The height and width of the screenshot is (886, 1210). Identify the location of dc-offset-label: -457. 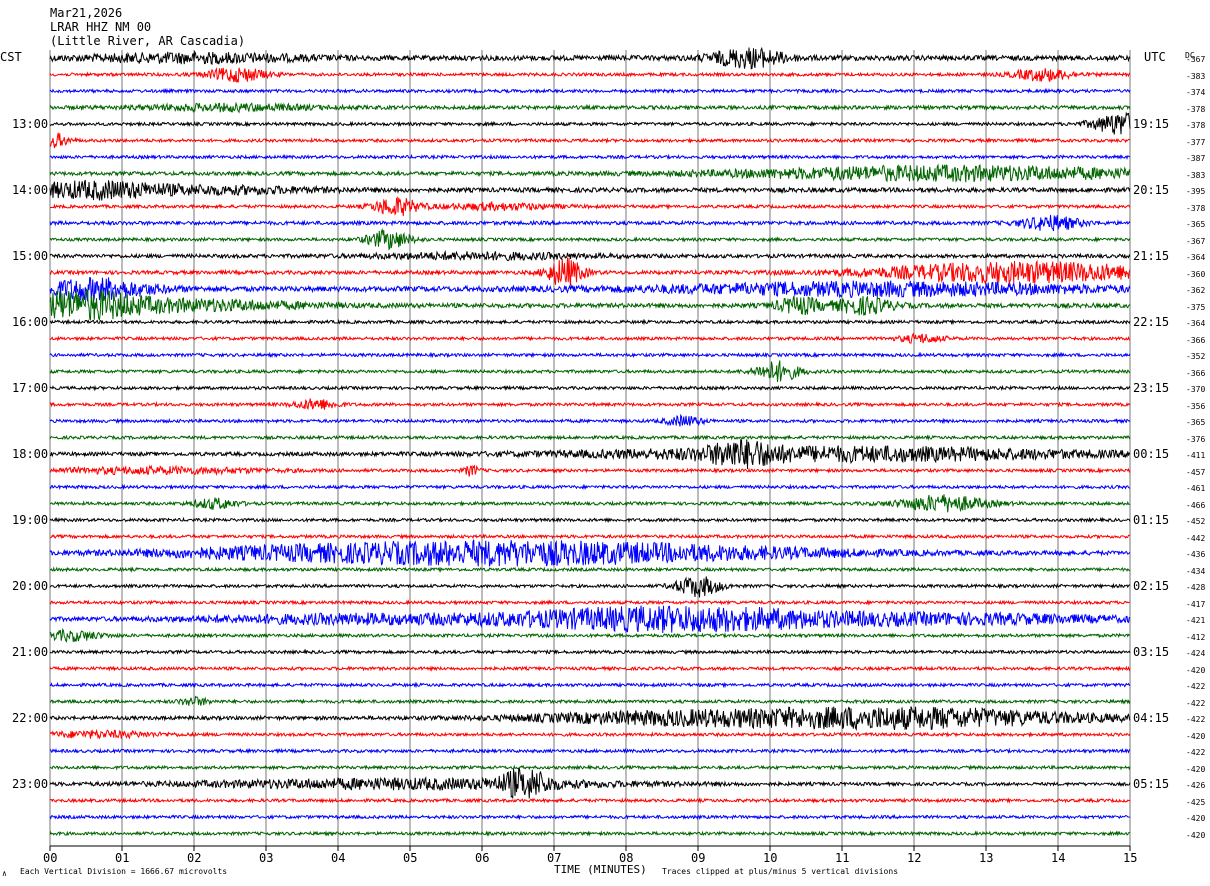
(1196, 472).